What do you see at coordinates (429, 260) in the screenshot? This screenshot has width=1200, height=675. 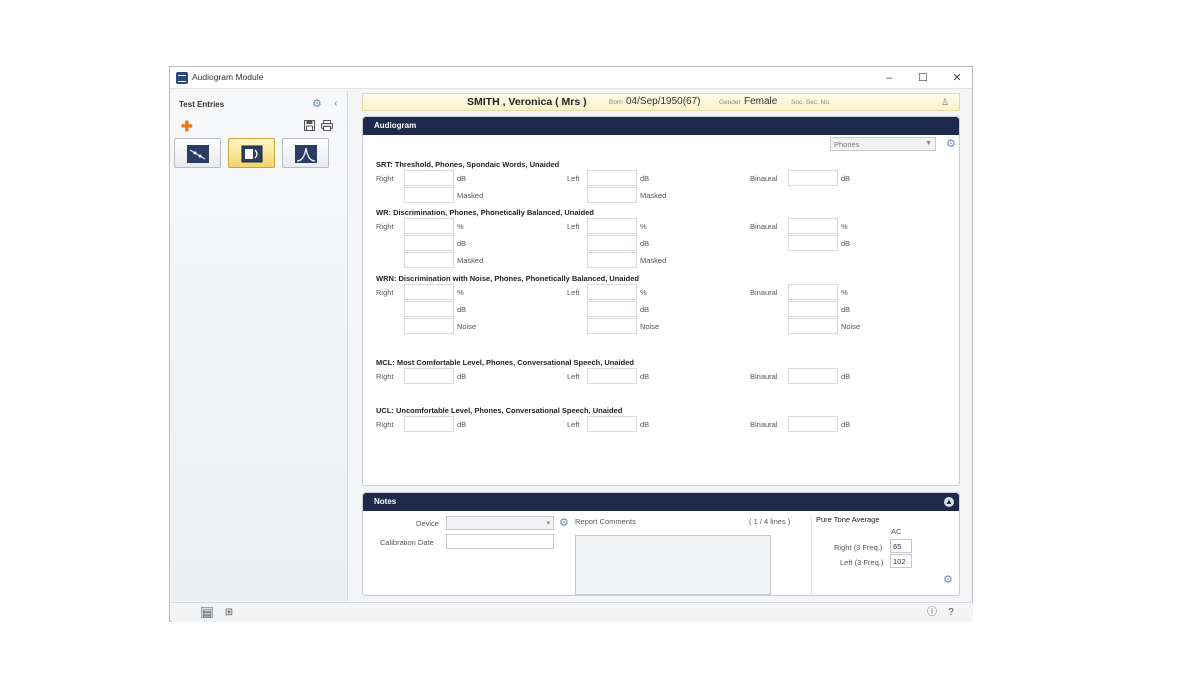 I see `wr-right-masked-field` at bounding box center [429, 260].